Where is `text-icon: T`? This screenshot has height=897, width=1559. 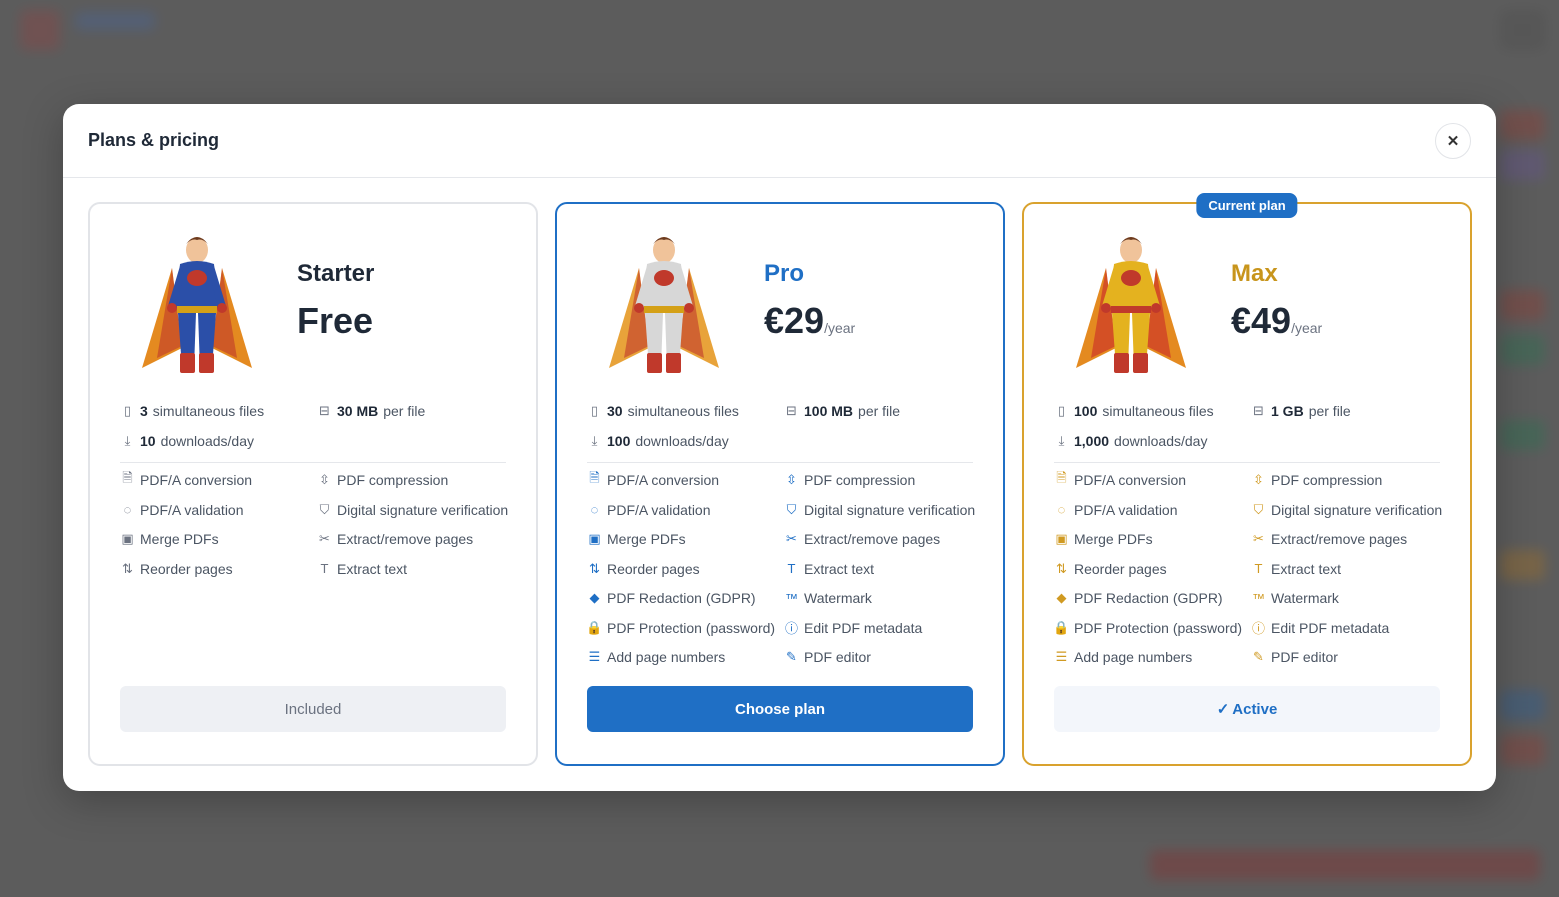 text-icon: T is located at coordinates (324, 568).